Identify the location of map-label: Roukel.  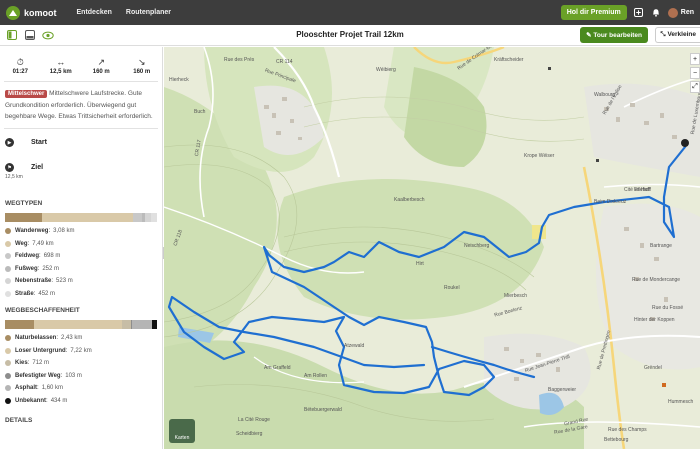
(452, 288).